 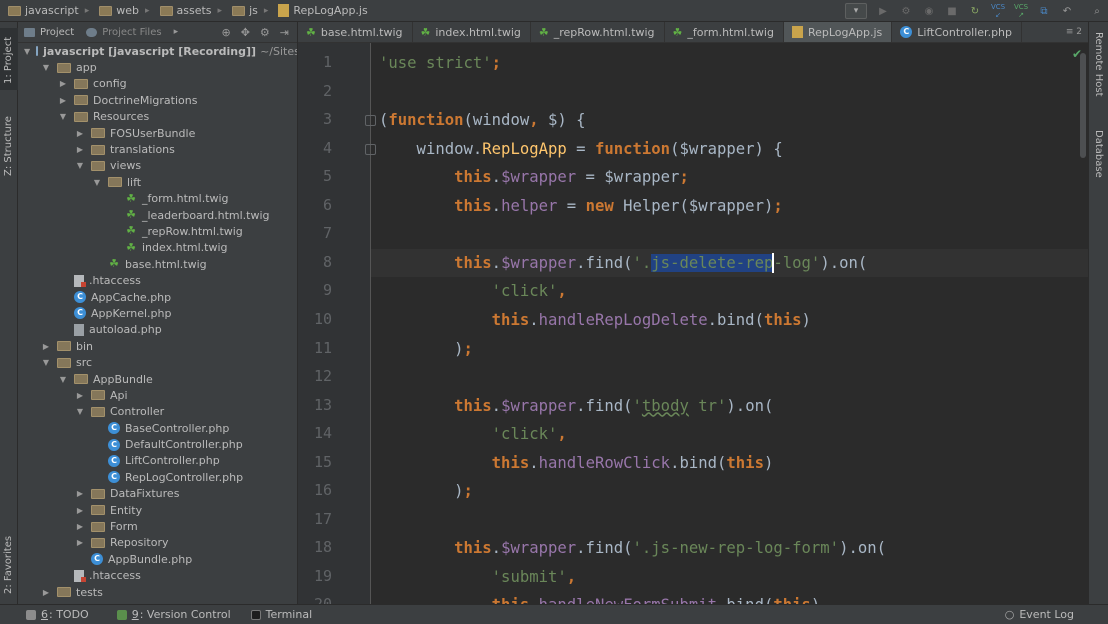 I want to click on tree-item: ▼ lift, so click(x=157, y=182).